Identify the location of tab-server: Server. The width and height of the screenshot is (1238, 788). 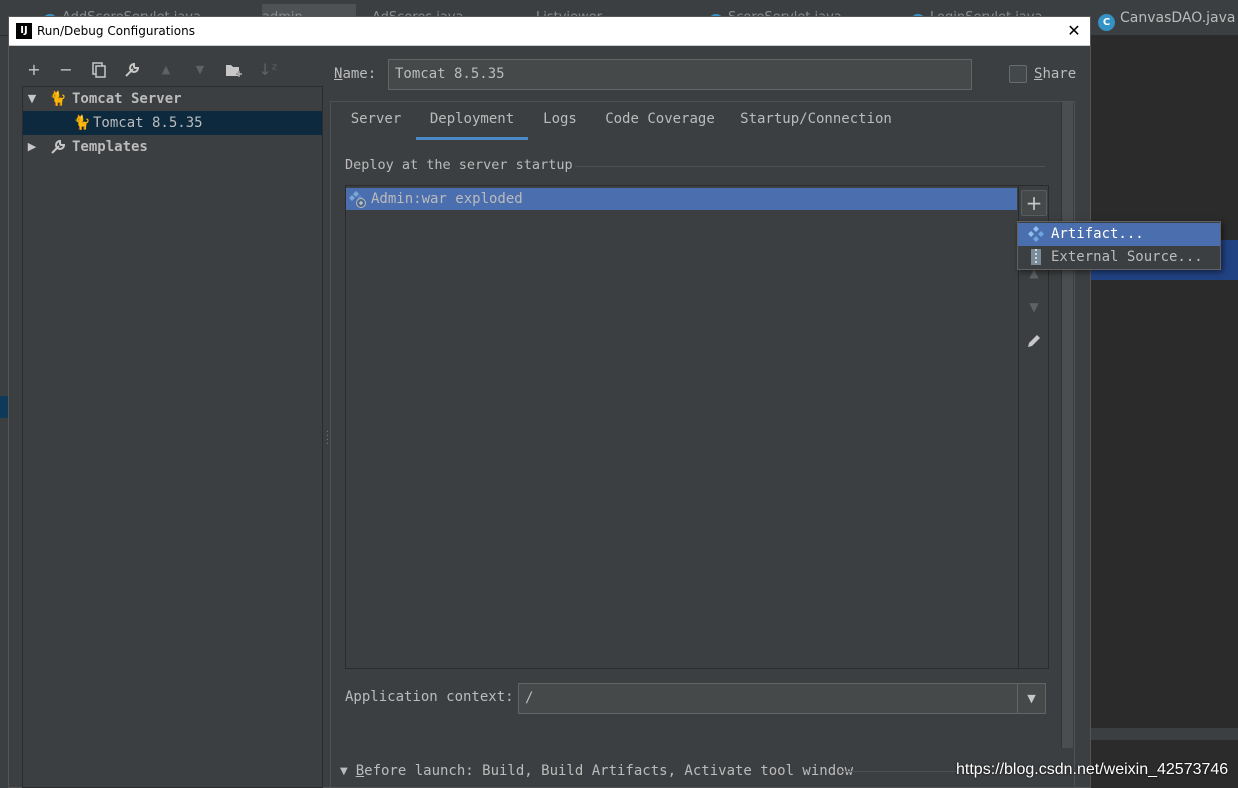
(376, 122).